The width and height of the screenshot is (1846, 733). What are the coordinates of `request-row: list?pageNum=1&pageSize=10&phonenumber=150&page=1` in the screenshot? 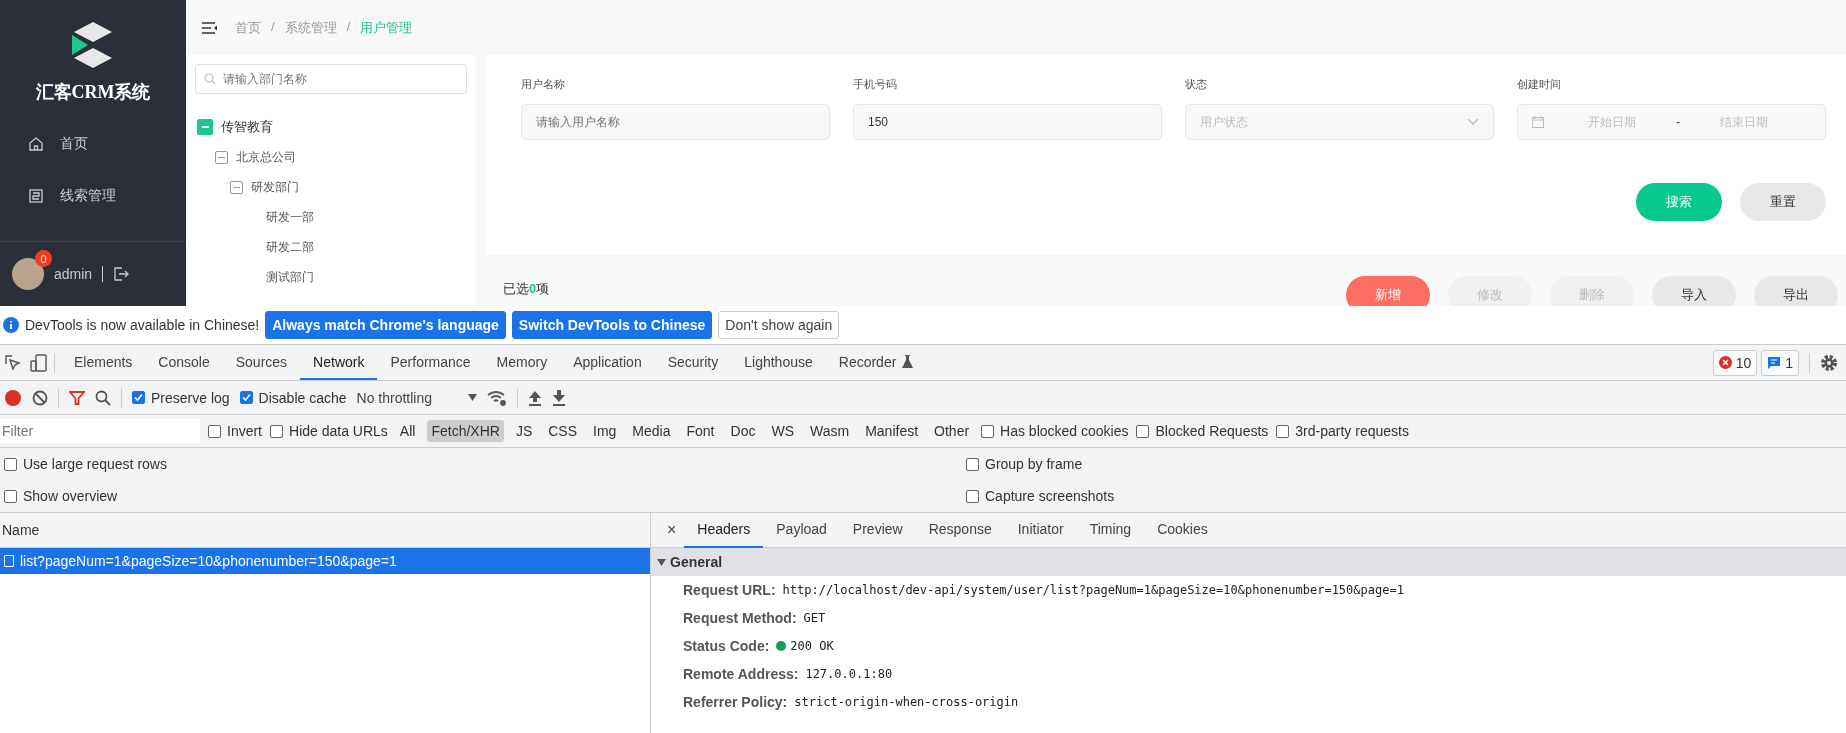 It's located at (325, 561).